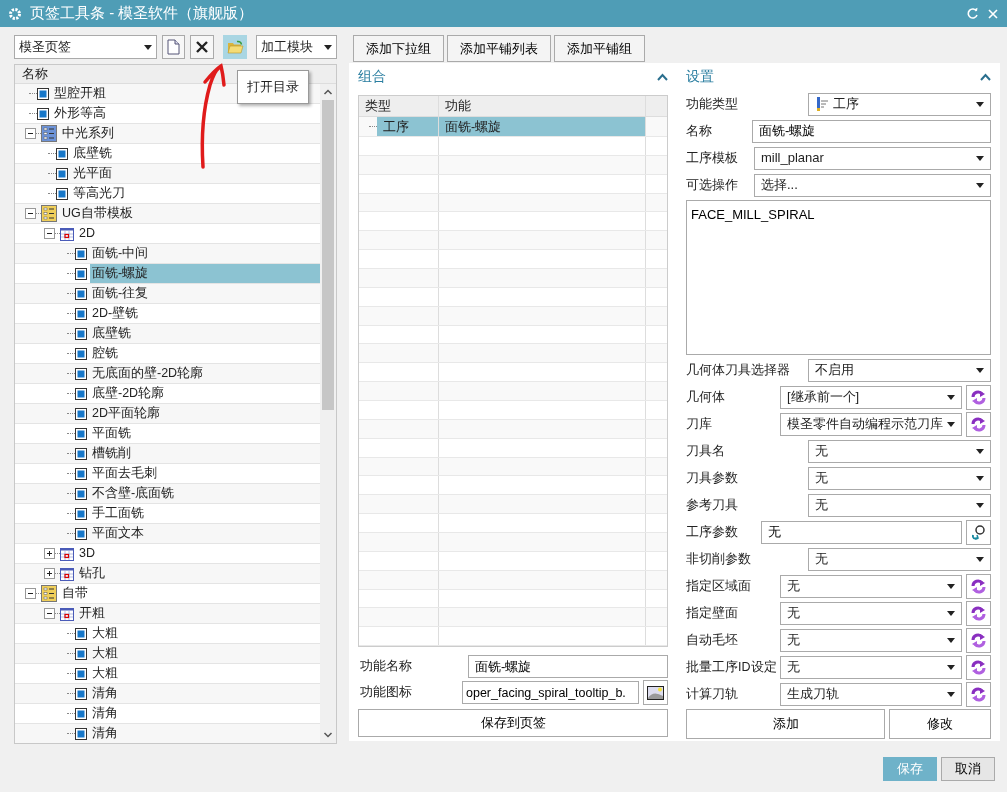 The height and width of the screenshot is (792, 1007). What do you see at coordinates (940, 724) in the screenshot?
I see `action-button: 修改` at bounding box center [940, 724].